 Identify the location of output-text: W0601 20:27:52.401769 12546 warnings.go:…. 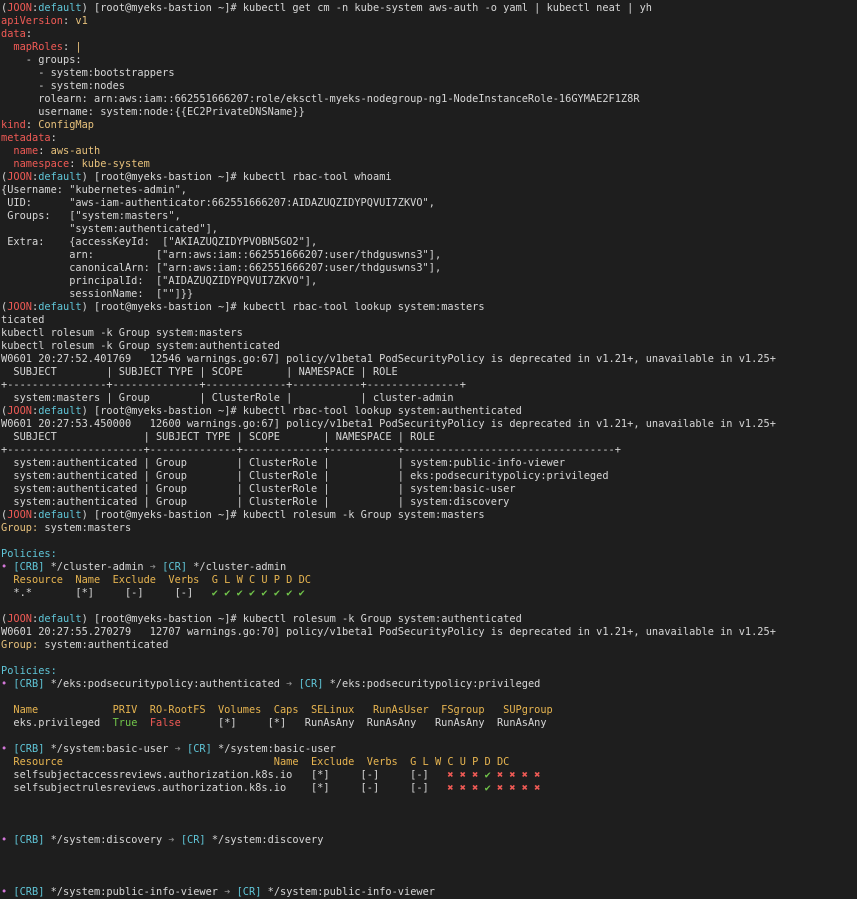
(388, 359).